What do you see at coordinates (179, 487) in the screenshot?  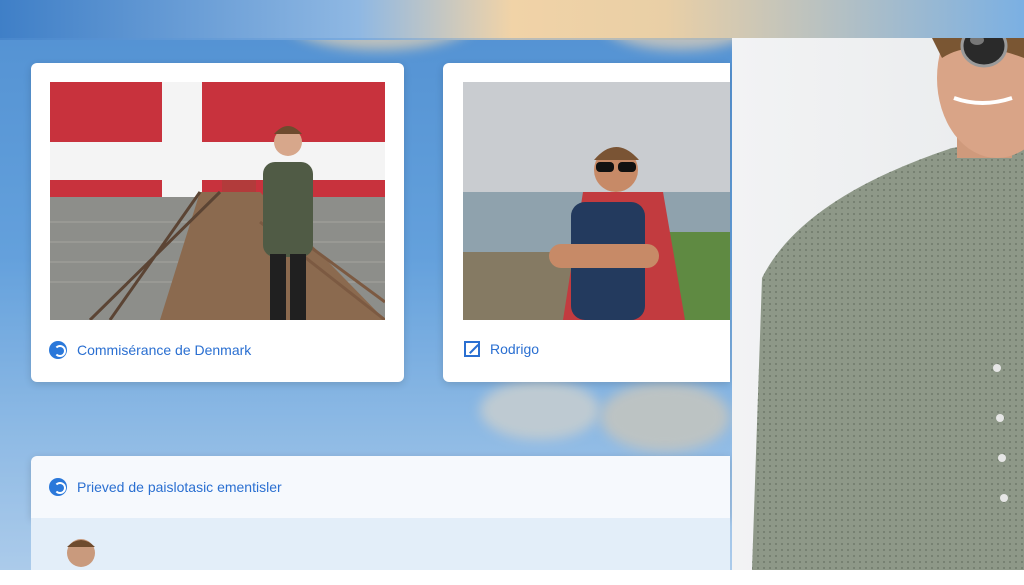 I see `bottom-panel-caption-text: Prieved de paislotasic ementisler` at bounding box center [179, 487].